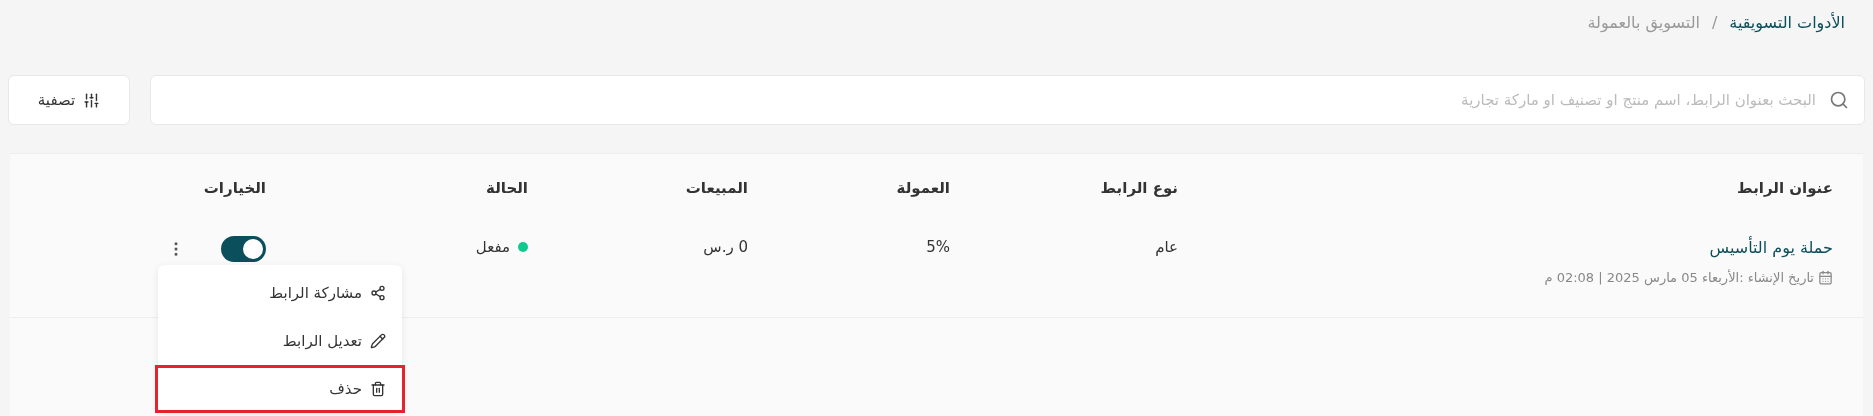 The image size is (1873, 416). What do you see at coordinates (506, 188) in the screenshot?
I see `column-header: الحالة` at bounding box center [506, 188].